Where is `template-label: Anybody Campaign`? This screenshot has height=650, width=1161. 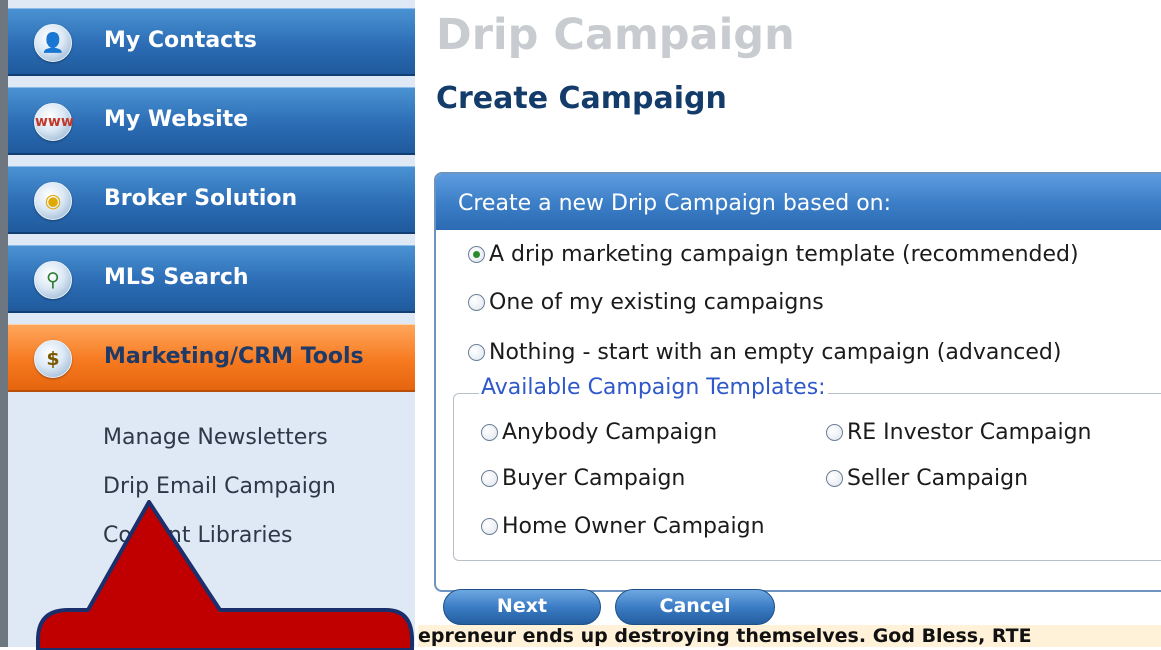 template-label: Anybody Campaign is located at coordinates (610, 432).